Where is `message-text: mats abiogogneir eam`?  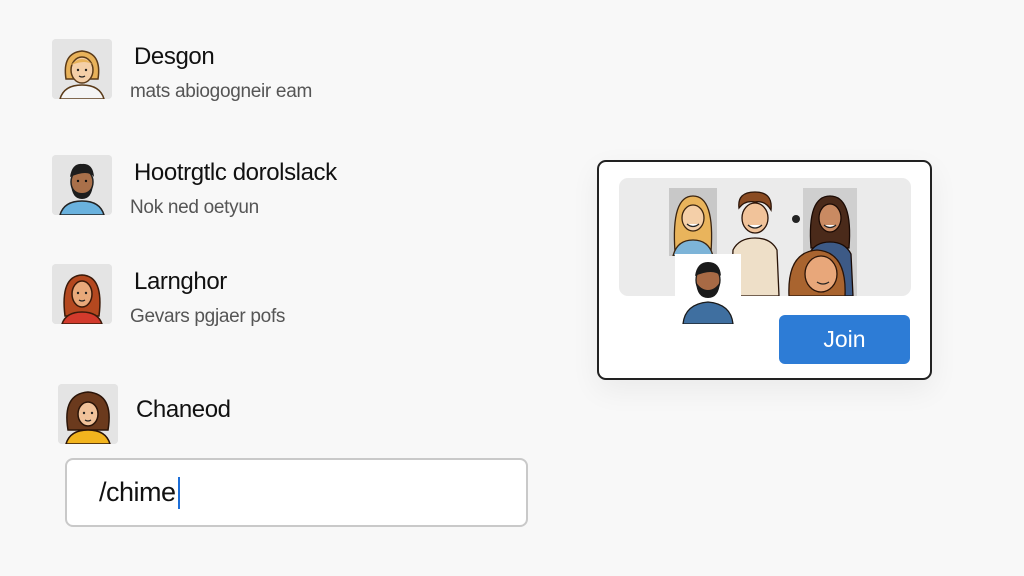 message-text: mats abiogogneir eam is located at coordinates (221, 91).